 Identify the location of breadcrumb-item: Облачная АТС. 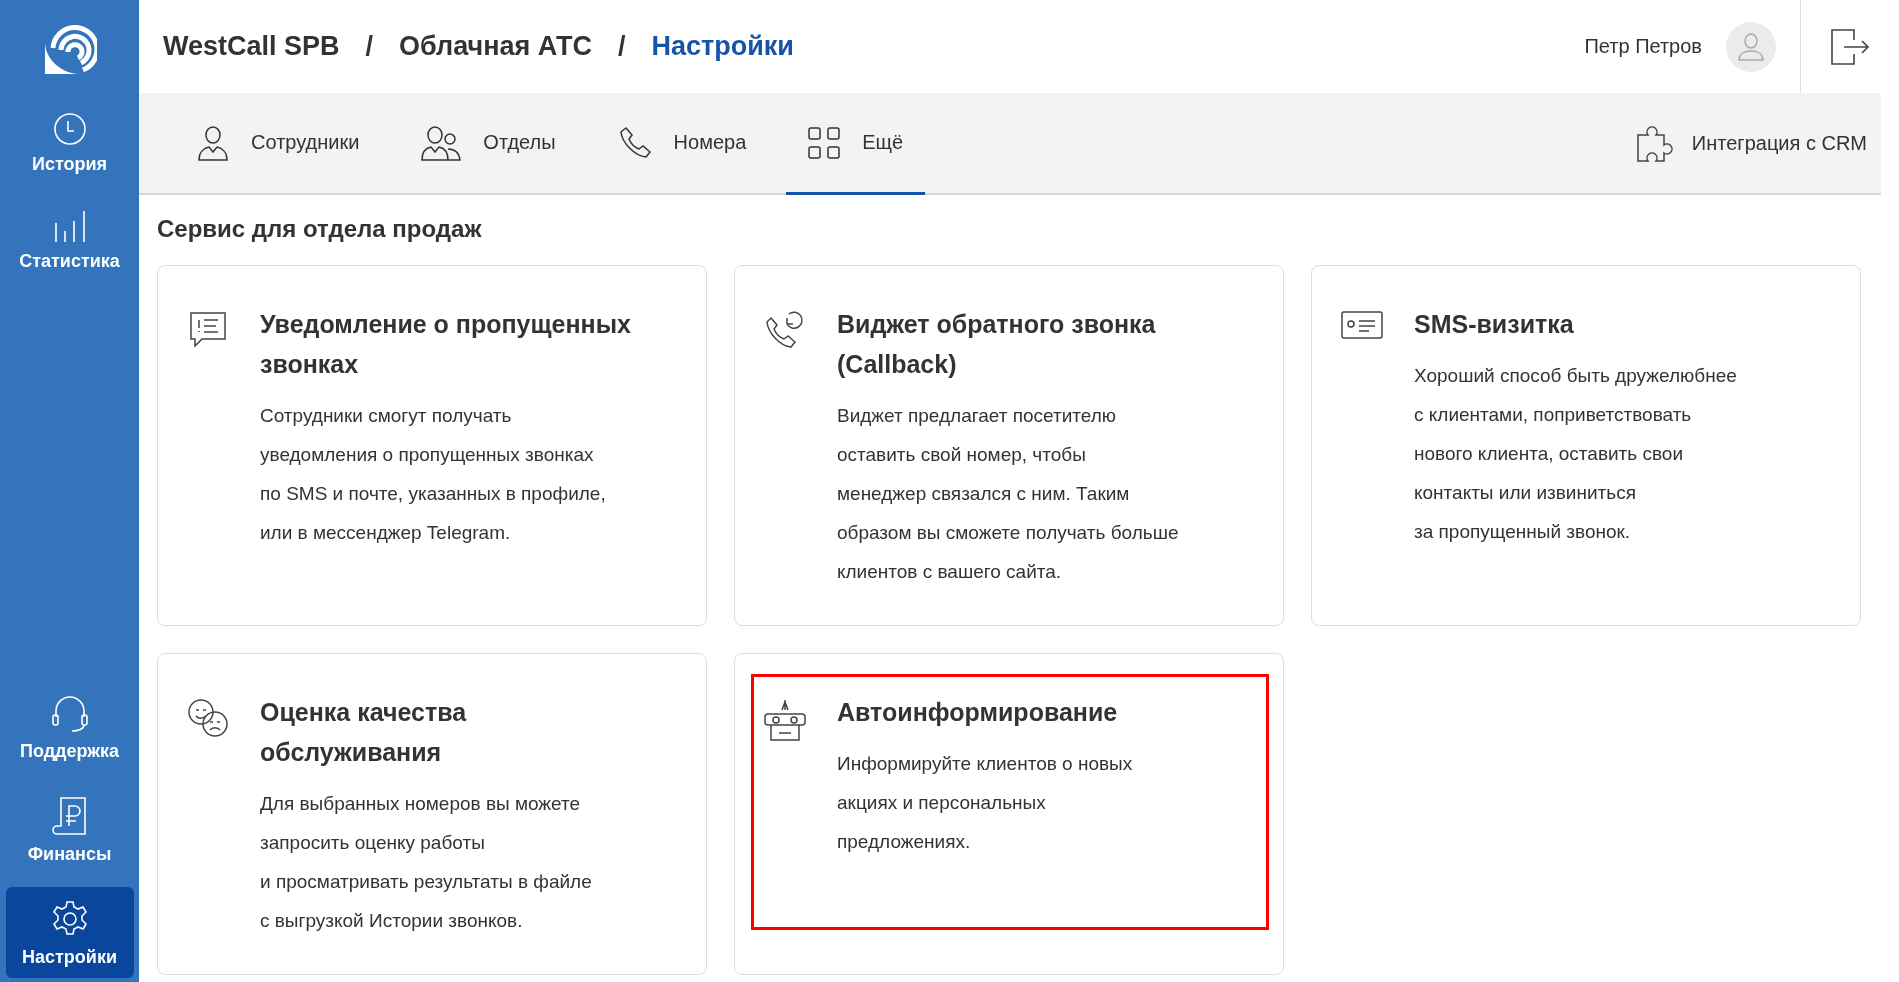
(495, 46).